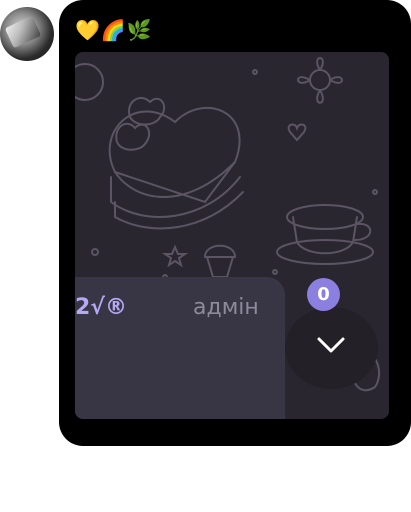 The height and width of the screenshot is (512, 411). What do you see at coordinates (323, 294) in the screenshot?
I see `unread-count-badge: 0` at bounding box center [323, 294].